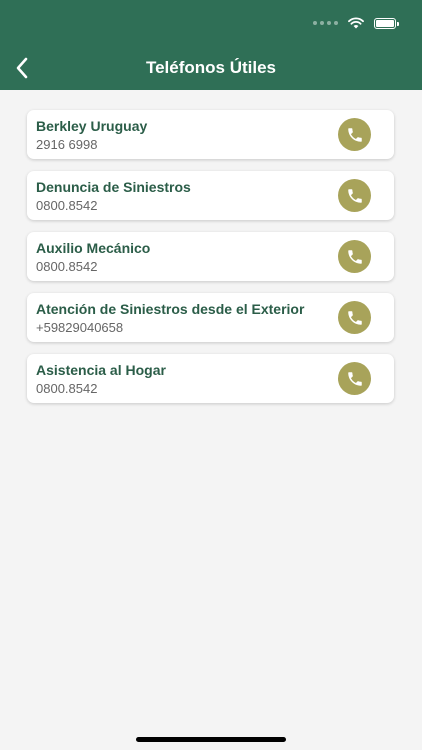  I want to click on contact-name: Auxilio Mecánico, so click(93, 248).